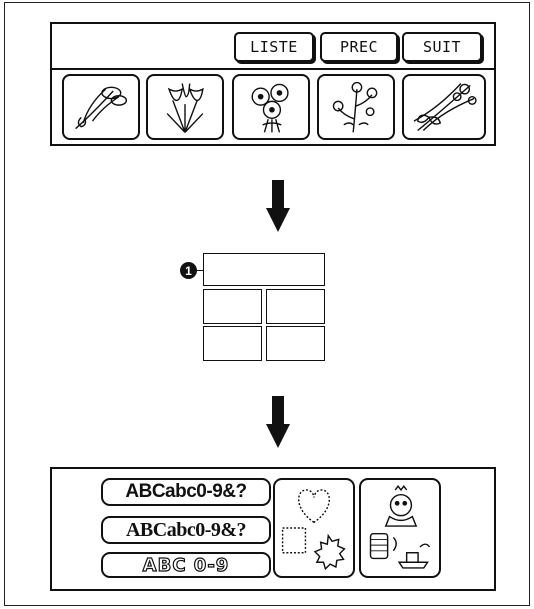  I want to click on bouquet-with-ribbon-icon, so click(445, 107).